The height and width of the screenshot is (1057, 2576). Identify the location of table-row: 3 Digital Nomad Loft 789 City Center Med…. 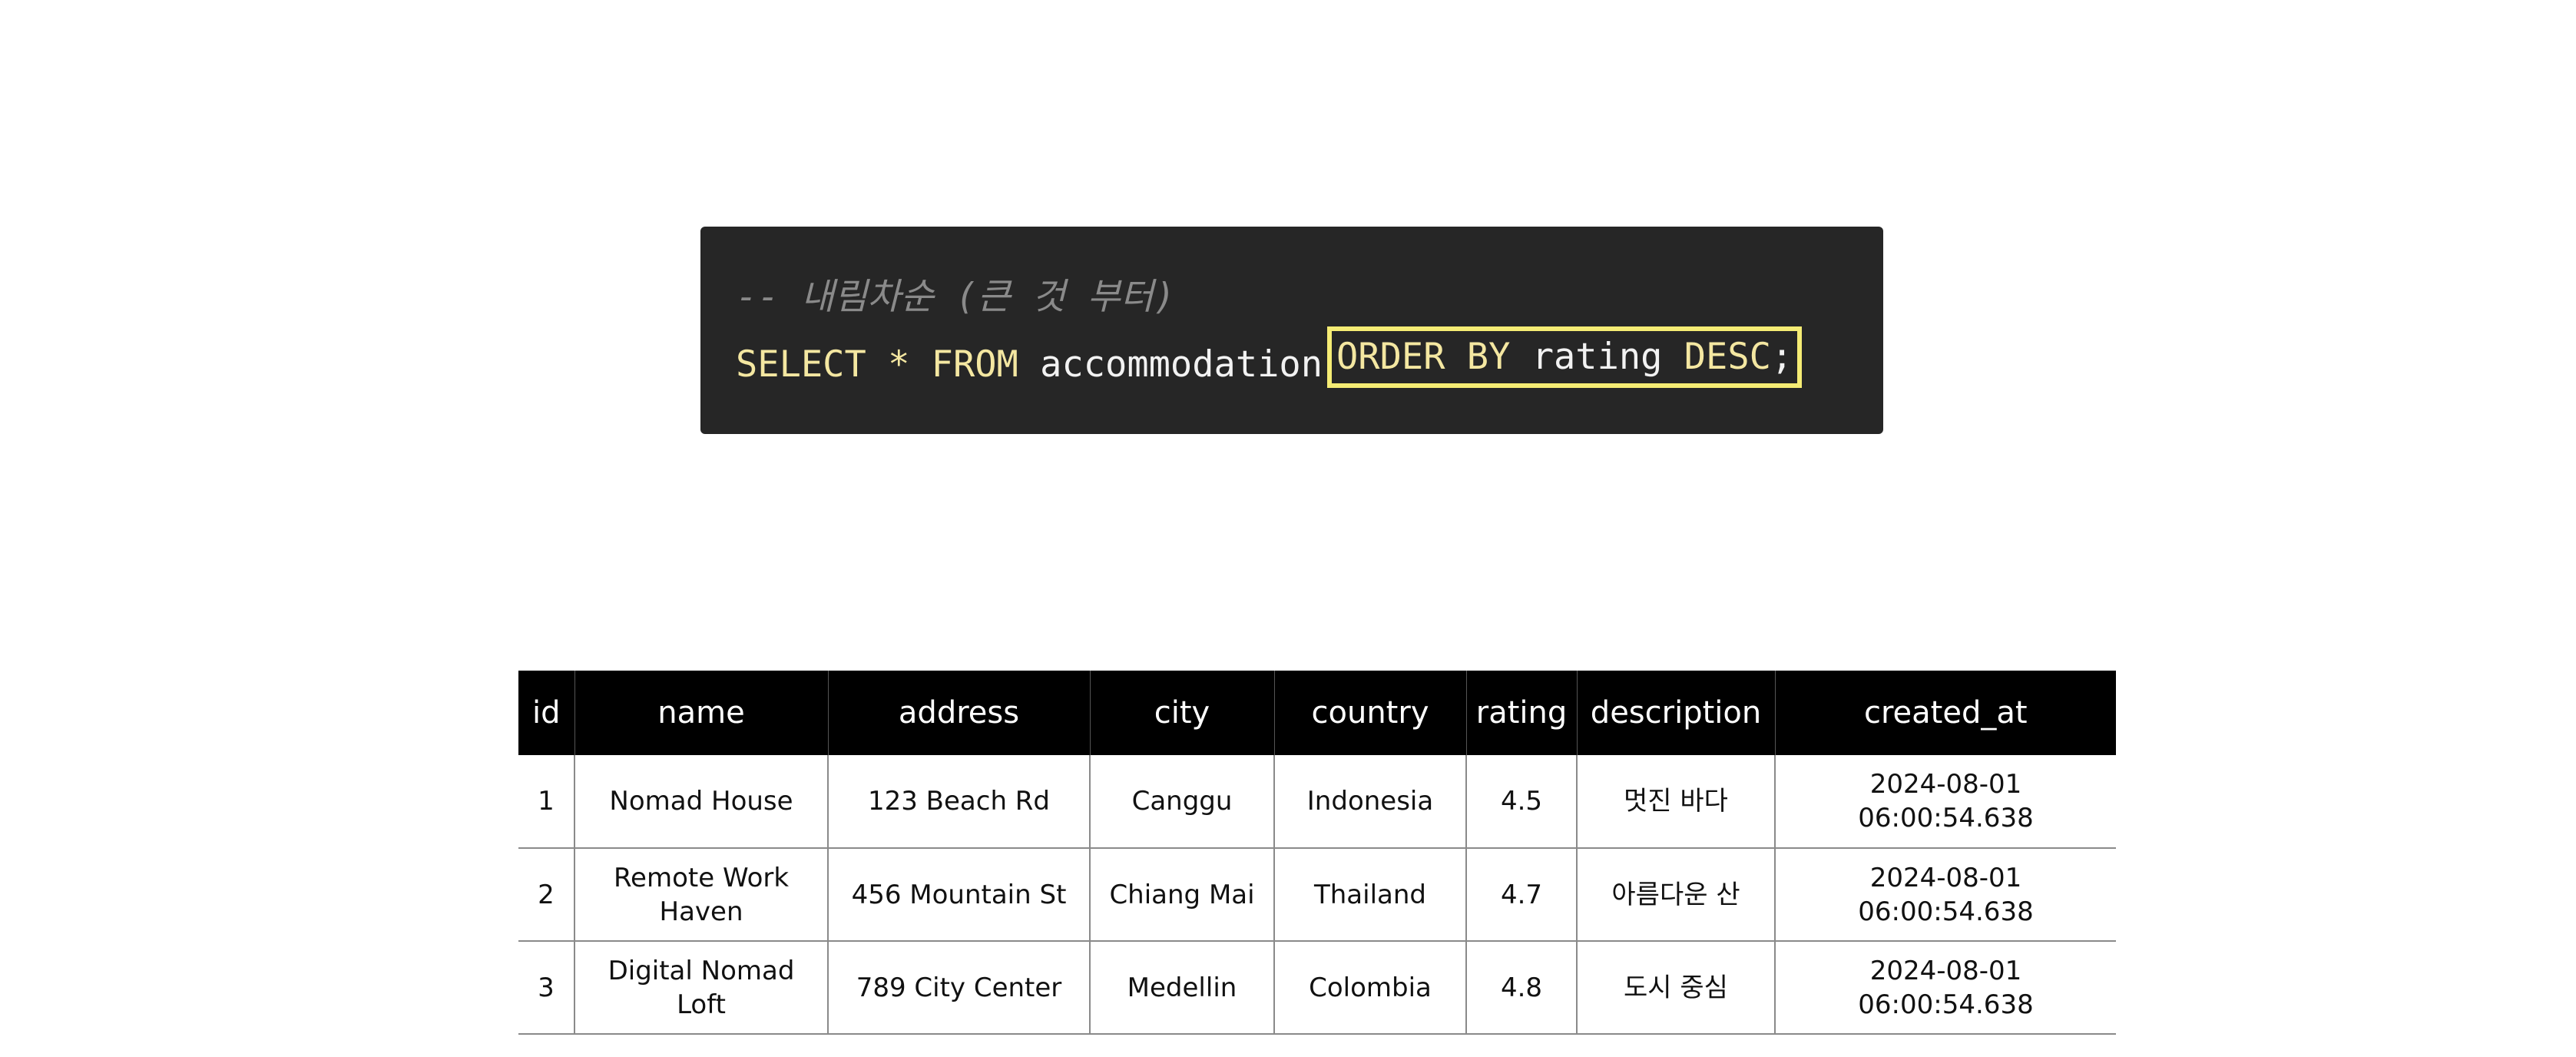
(1317, 988).